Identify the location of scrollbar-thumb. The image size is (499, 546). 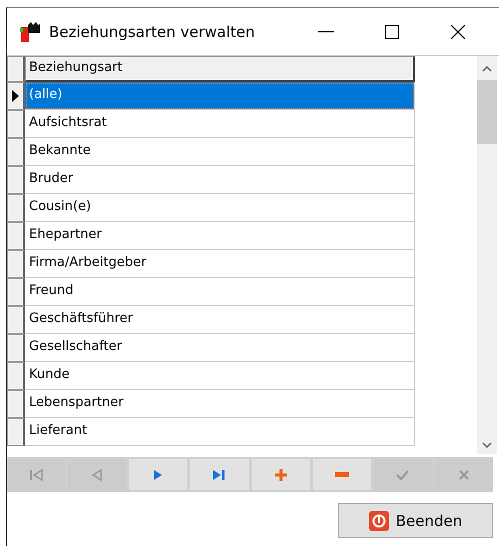
(487, 112).